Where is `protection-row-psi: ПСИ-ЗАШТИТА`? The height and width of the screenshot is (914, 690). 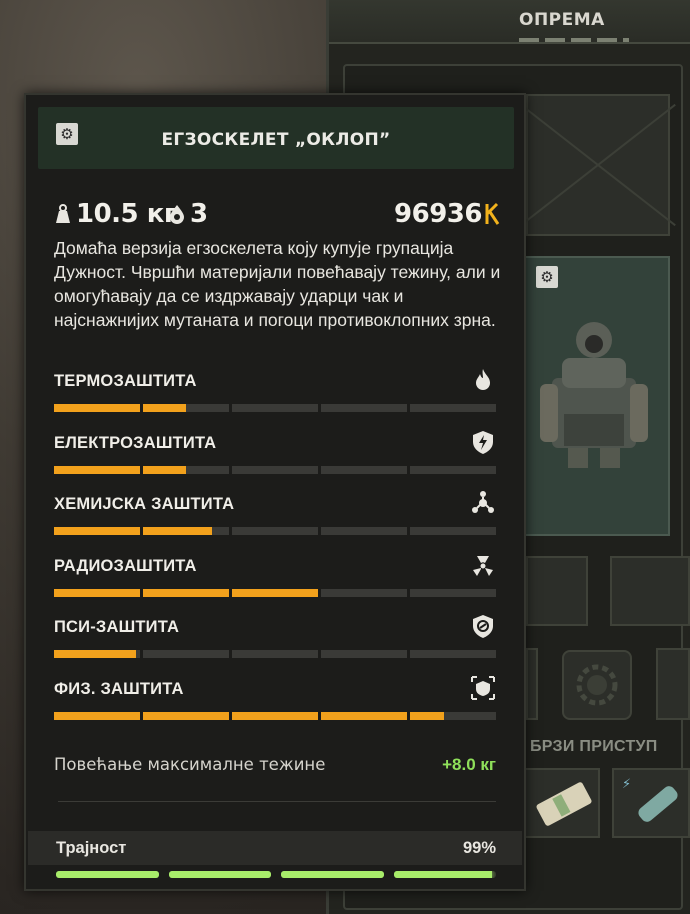
protection-row-psi: ПСИ-ЗАШТИТА is located at coordinates (275, 644).